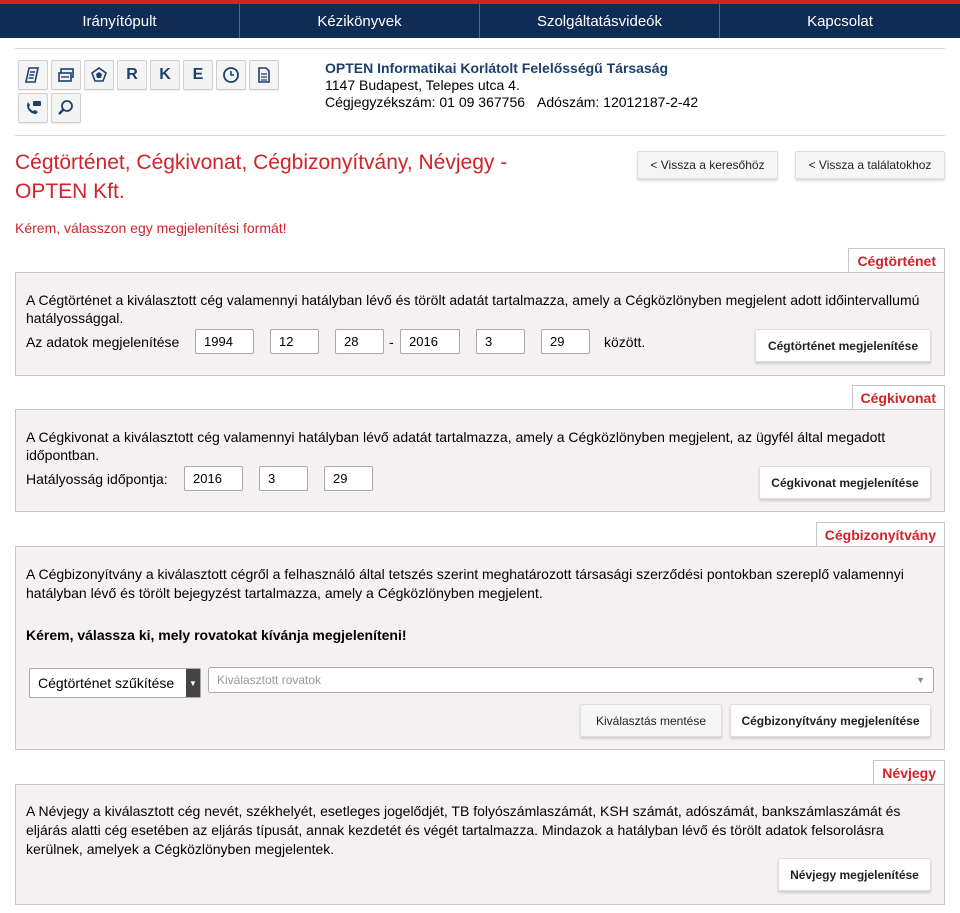  I want to click on selected-sections-multiselect: Kiválasztott rovatok ▼, so click(571, 680).